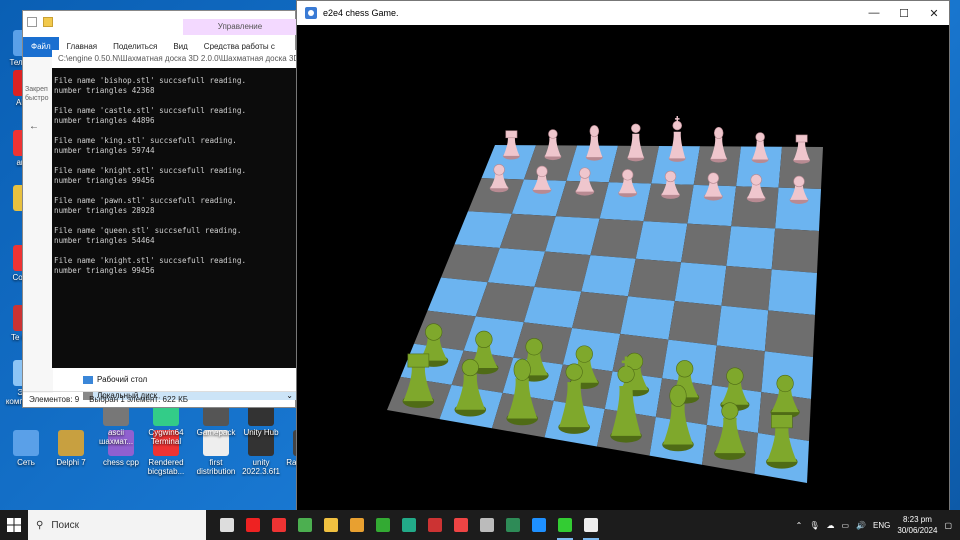  What do you see at coordinates (677, 138) in the screenshot?
I see `white-king-piece` at bounding box center [677, 138].